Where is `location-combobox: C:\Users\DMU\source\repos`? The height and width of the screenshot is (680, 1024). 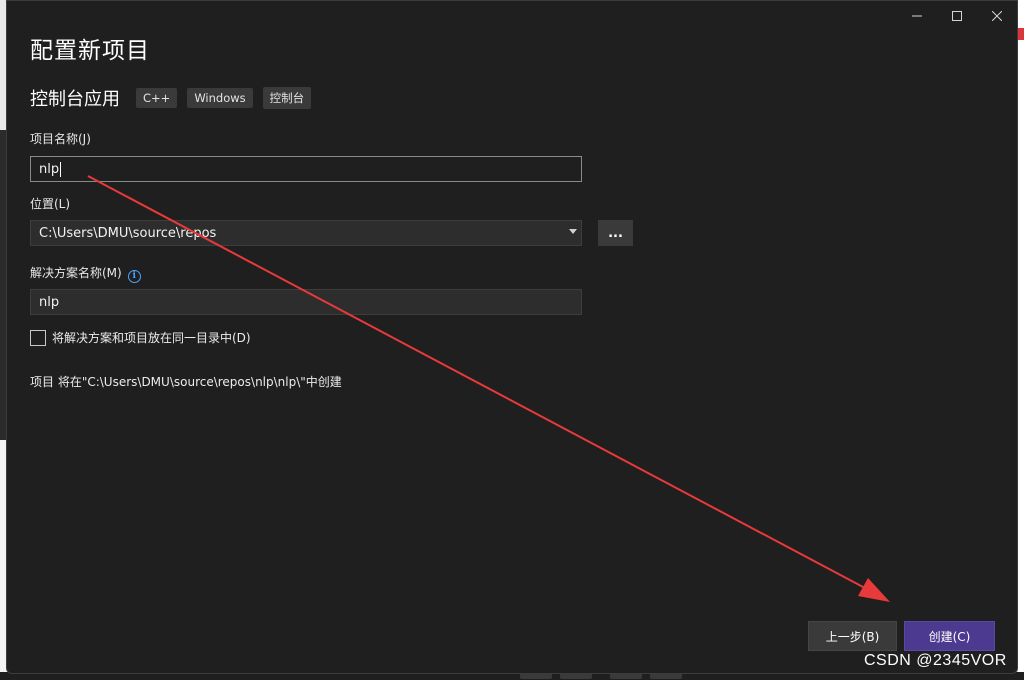 location-combobox: C:\Users\DMU\source\repos is located at coordinates (306, 233).